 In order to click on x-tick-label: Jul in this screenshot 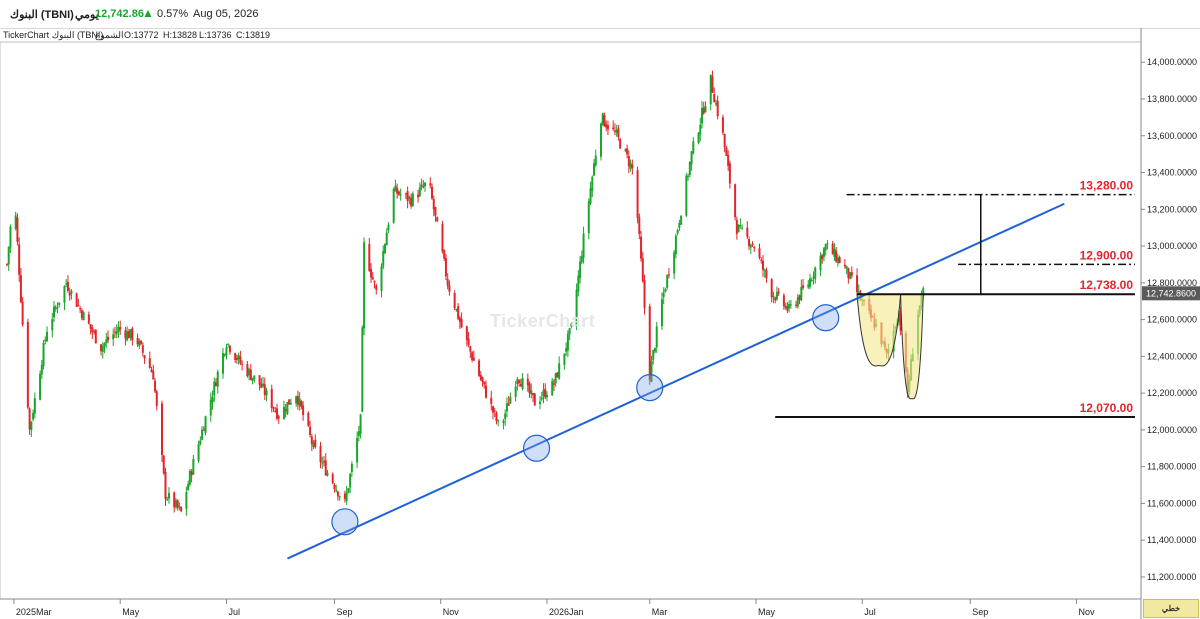, I will do `click(870, 612)`.